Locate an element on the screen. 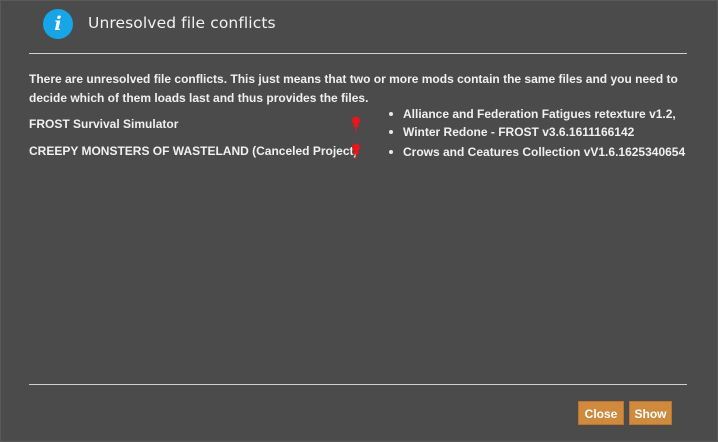 This screenshot has width=718, height=442. list-item: Winter Redone - FROST v3.6.1611166142 is located at coordinates (528, 132).